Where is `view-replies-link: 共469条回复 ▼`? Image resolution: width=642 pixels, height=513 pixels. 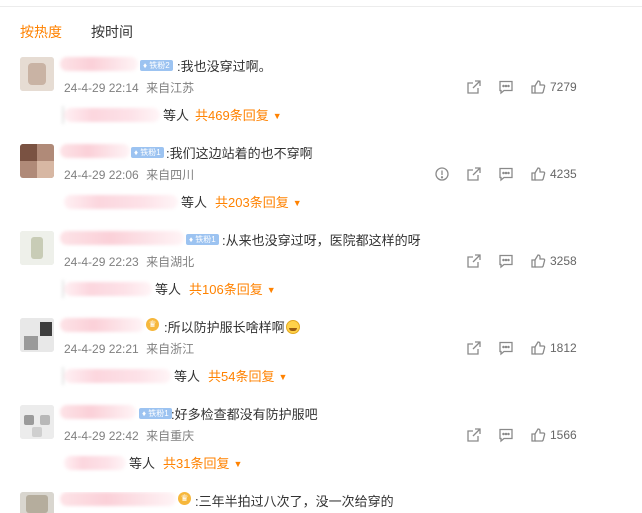
view-replies-link: 共469条回复 ▼ is located at coordinates (238, 114).